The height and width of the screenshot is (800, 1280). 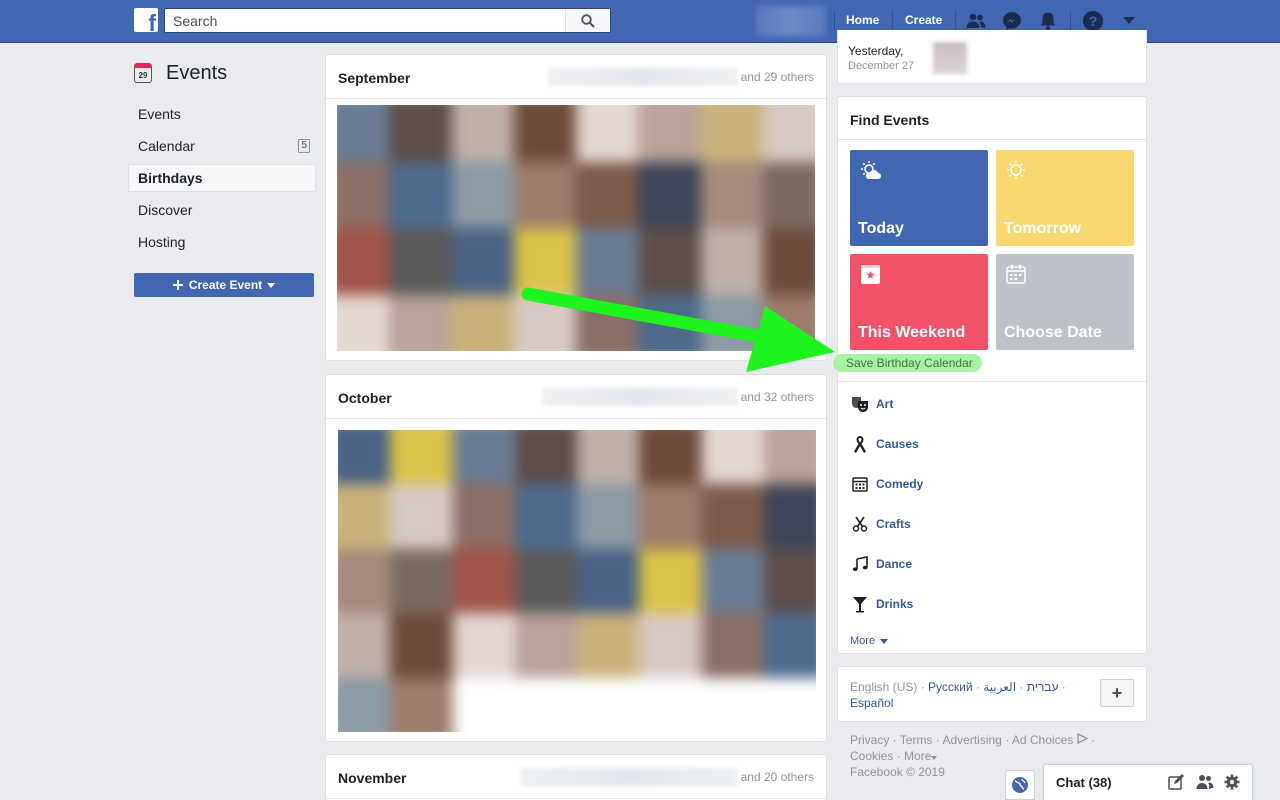 What do you see at coordinates (1176, 782) in the screenshot?
I see `compose-message-icon` at bounding box center [1176, 782].